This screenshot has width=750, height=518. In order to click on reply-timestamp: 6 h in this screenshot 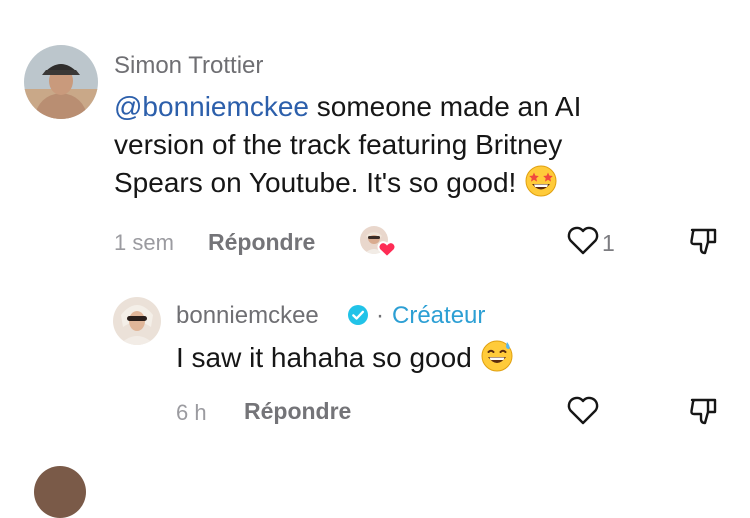, I will do `click(191, 412)`.